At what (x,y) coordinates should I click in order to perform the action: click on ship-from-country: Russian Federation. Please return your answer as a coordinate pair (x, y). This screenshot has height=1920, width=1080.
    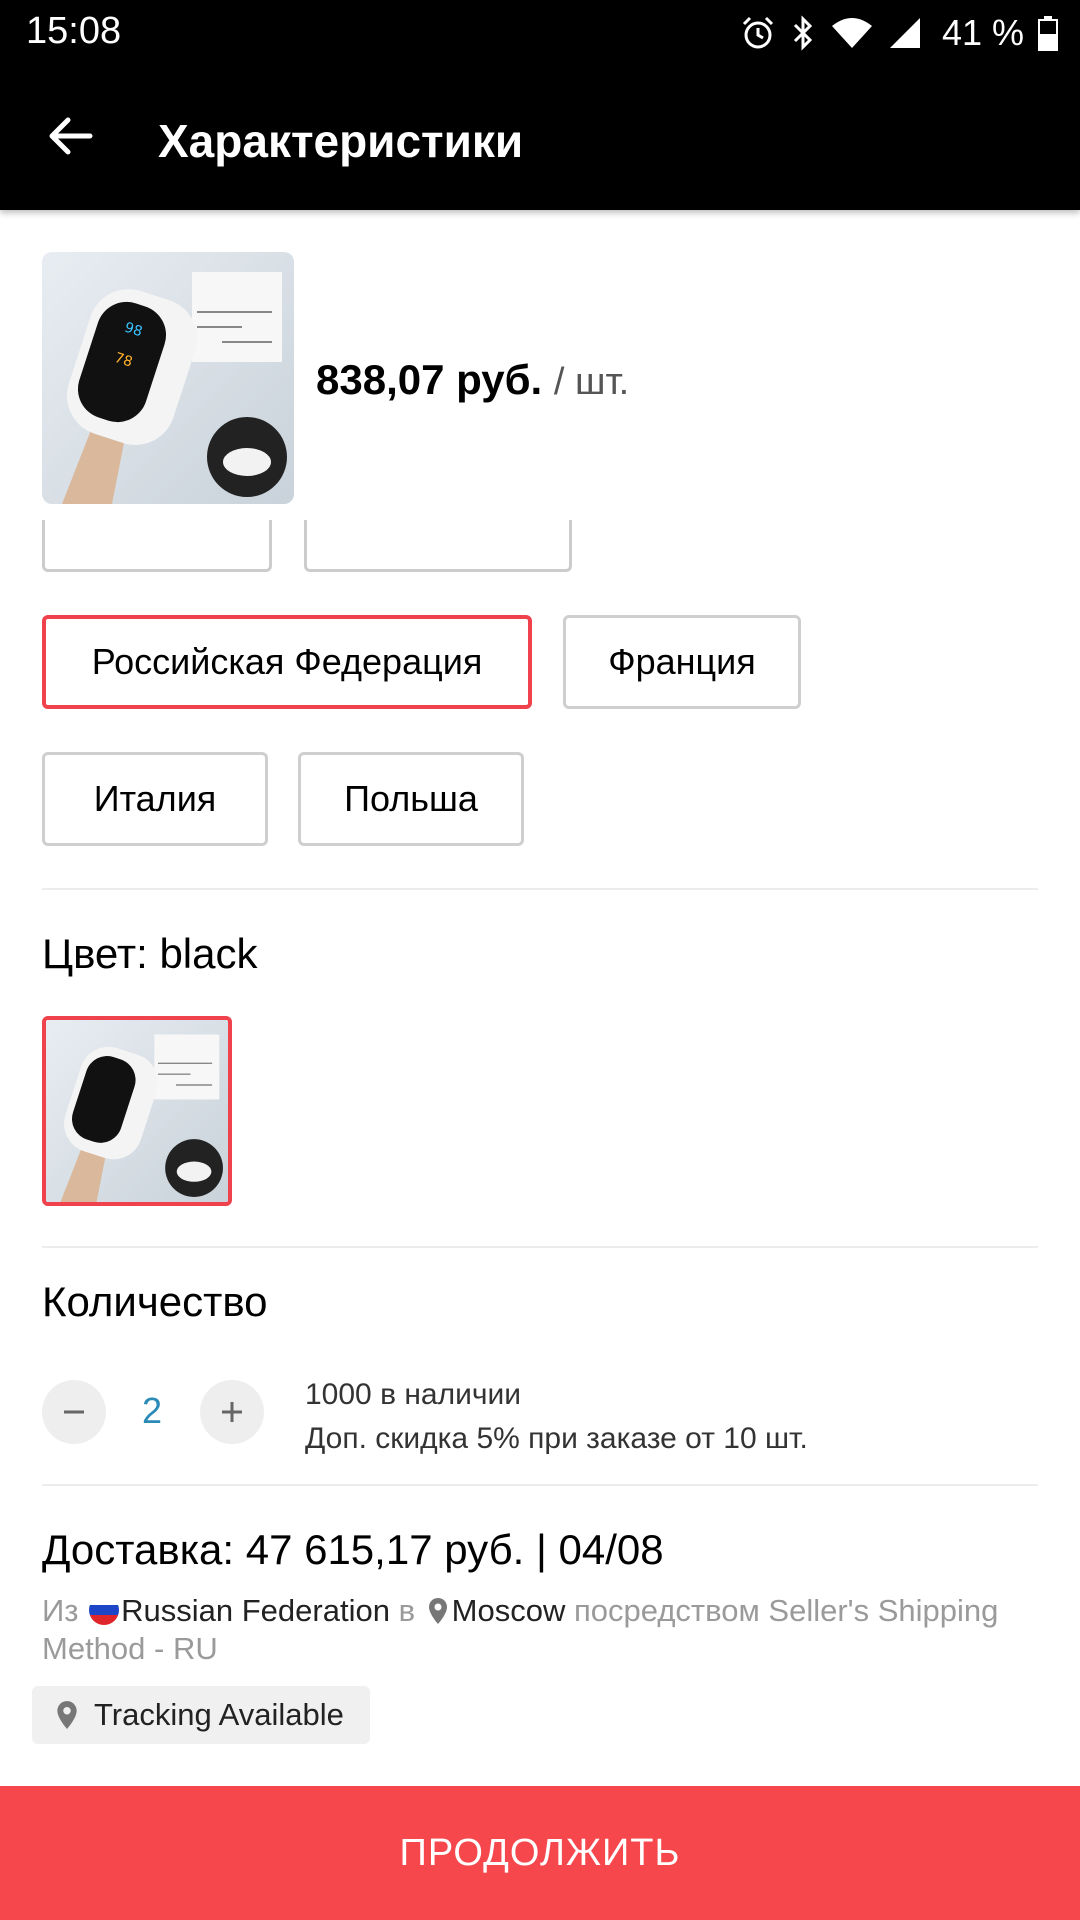
    Looking at the image, I should click on (255, 1610).